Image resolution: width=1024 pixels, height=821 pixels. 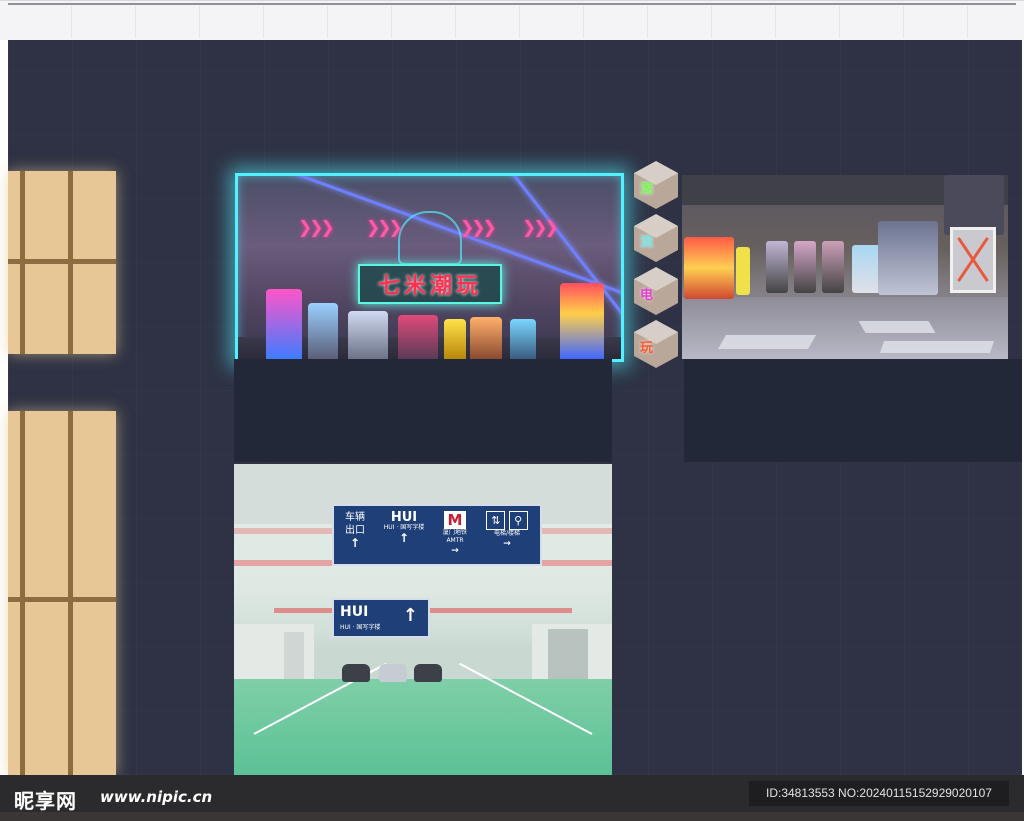 What do you see at coordinates (381, 618) in the screenshot?
I see `garage-hui-sign: HUI HUI · 国写字楼 ↑` at bounding box center [381, 618].